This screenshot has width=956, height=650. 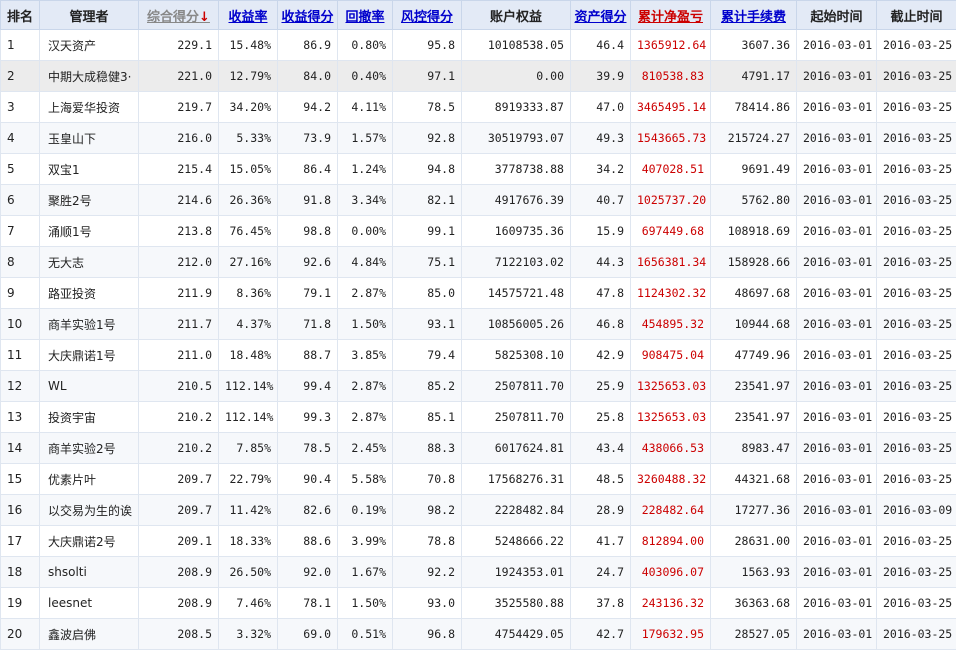 What do you see at coordinates (601, 634) in the screenshot?
I see `cell-asset-score: 42.7` at bounding box center [601, 634].